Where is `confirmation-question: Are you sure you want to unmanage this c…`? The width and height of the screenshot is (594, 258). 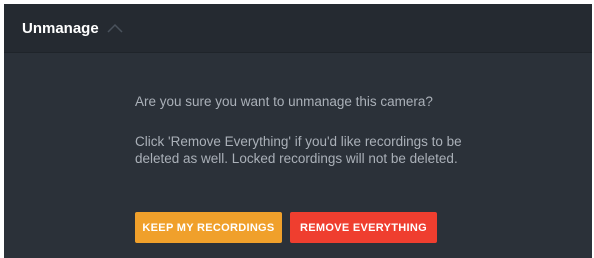 confirmation-question: Are you sure you want to unmanage this c… is located at coordinates (284, 101).